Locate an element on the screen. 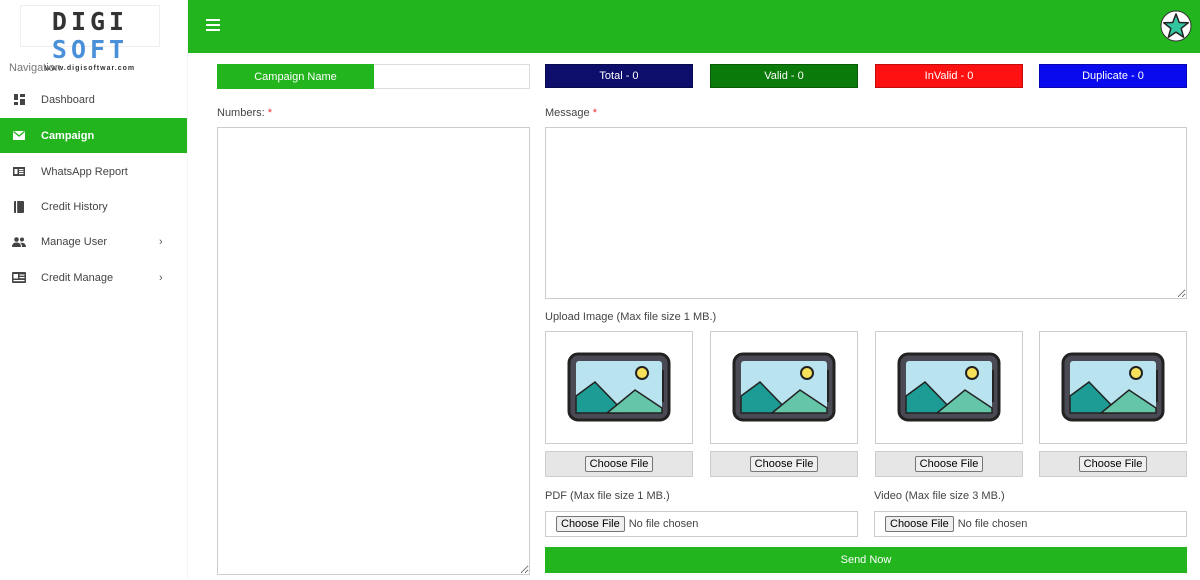 The width and height of the screenshot is (1200, 580). dashboard-icon is located at coordinates (19, 100).